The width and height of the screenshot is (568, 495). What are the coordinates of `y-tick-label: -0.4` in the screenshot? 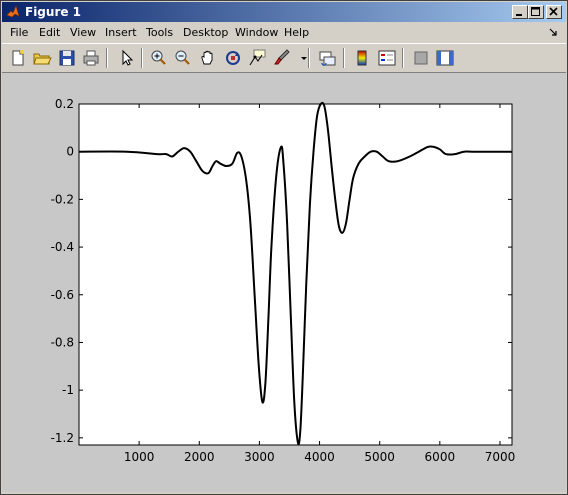 It's located at (62, 247).